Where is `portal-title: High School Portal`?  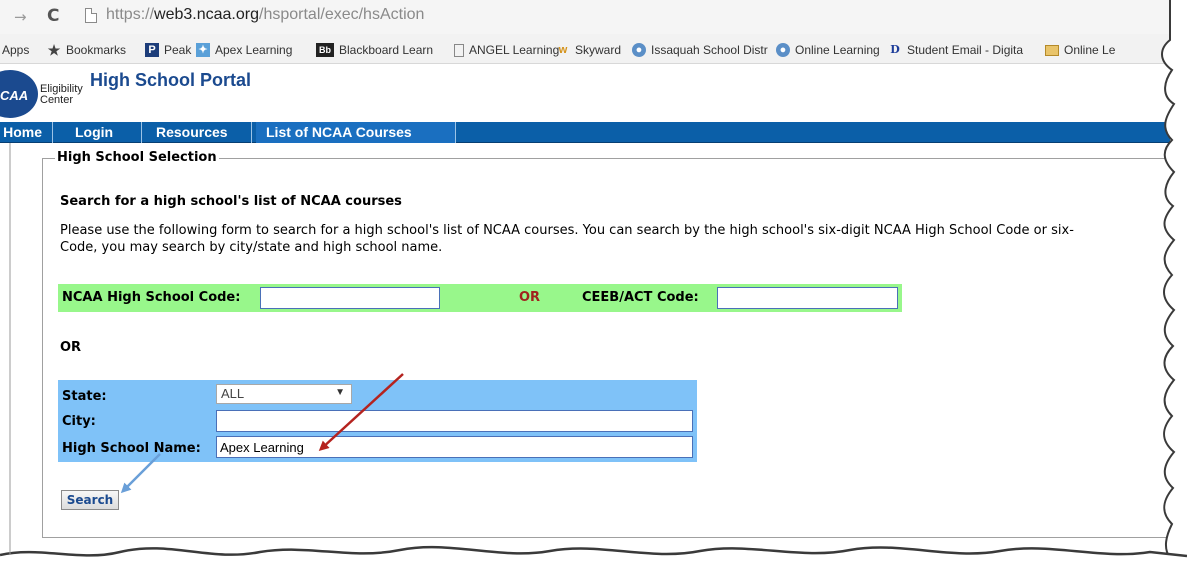
portal-title: High School Portal is located at coordinates (171, 80).